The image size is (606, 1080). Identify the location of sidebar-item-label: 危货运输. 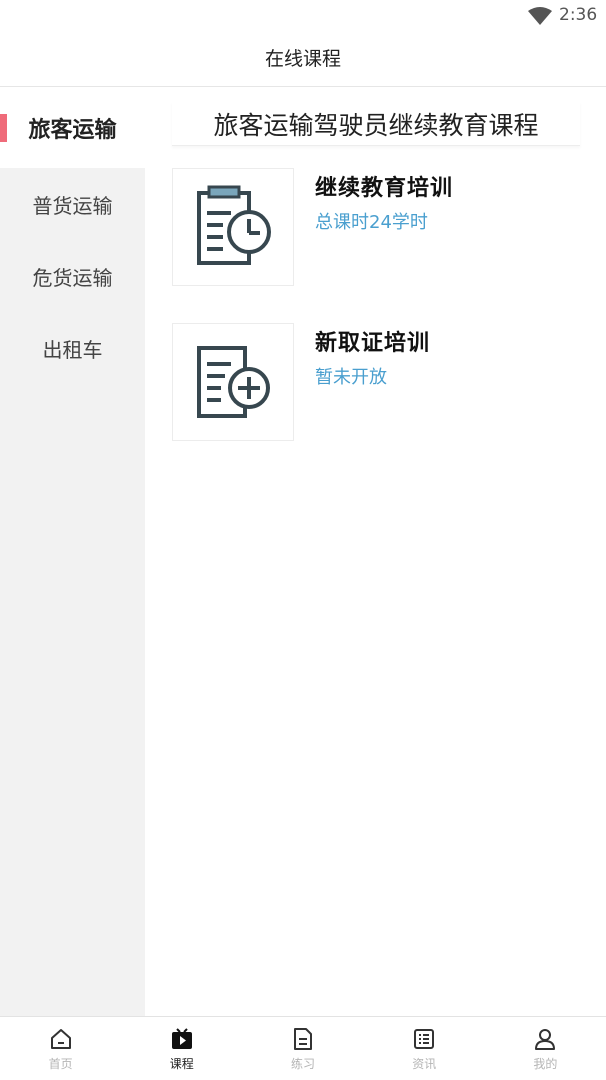
(72, 277).